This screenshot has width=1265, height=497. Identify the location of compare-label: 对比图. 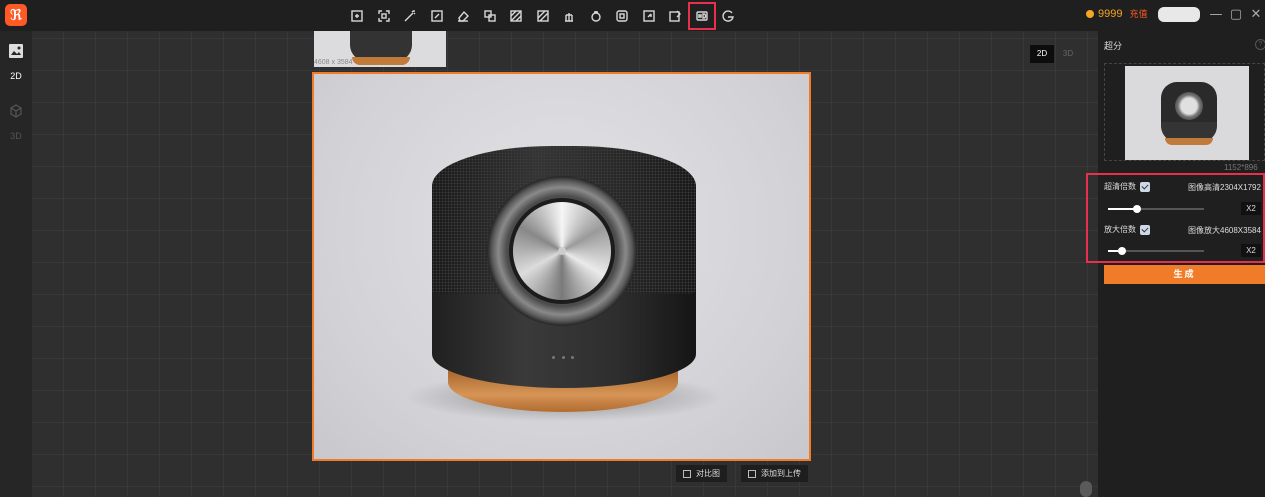
(708, 473).